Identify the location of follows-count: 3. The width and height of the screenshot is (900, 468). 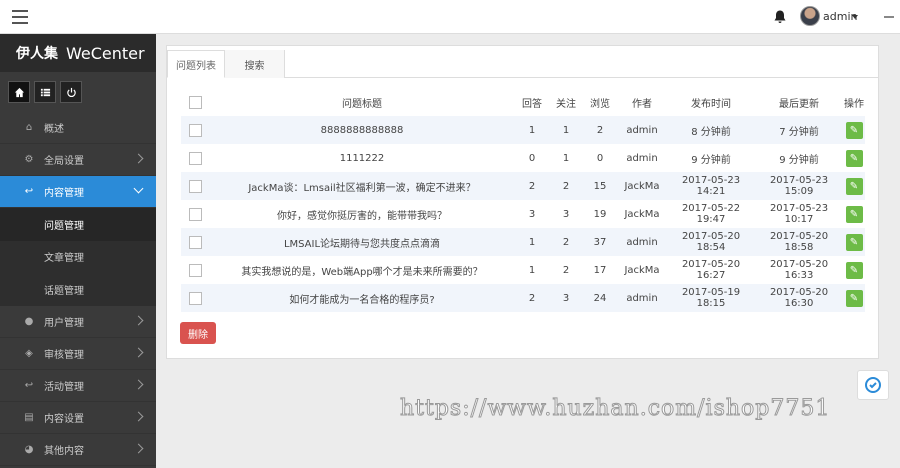
(566, 214).